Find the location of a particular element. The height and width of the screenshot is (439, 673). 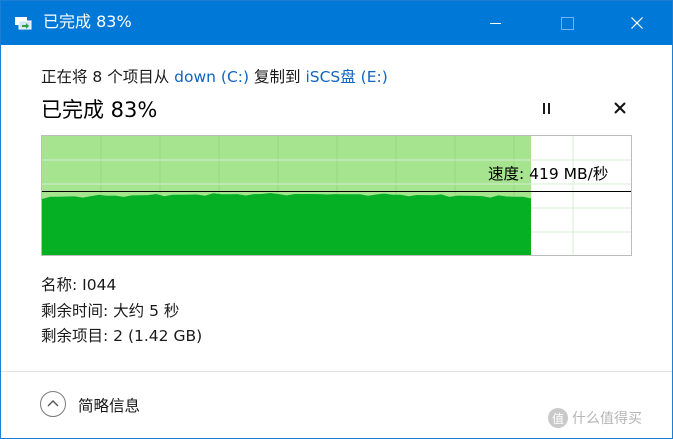

speed-label: 速度: 419 MB/秒 is located at coordinates (548, 174).